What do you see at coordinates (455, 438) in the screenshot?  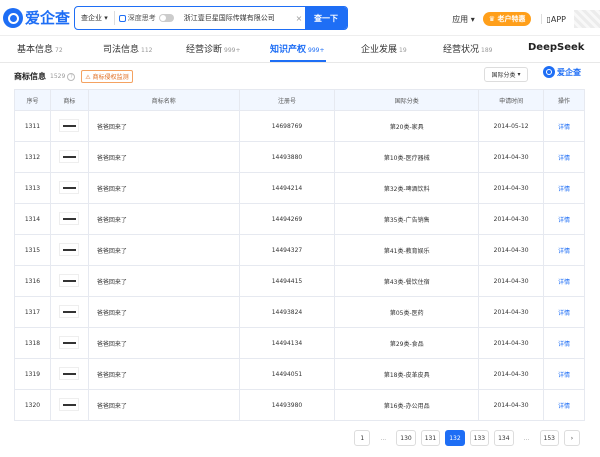 I see `page-button: 132` at bounding box center [455, 438].